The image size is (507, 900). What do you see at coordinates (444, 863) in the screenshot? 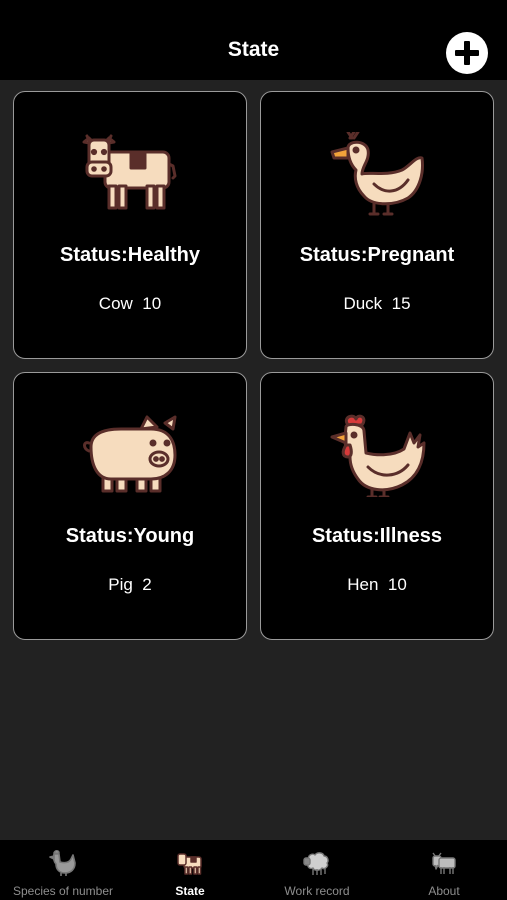
I see `goat-icon` at bounding box center [444, 863].